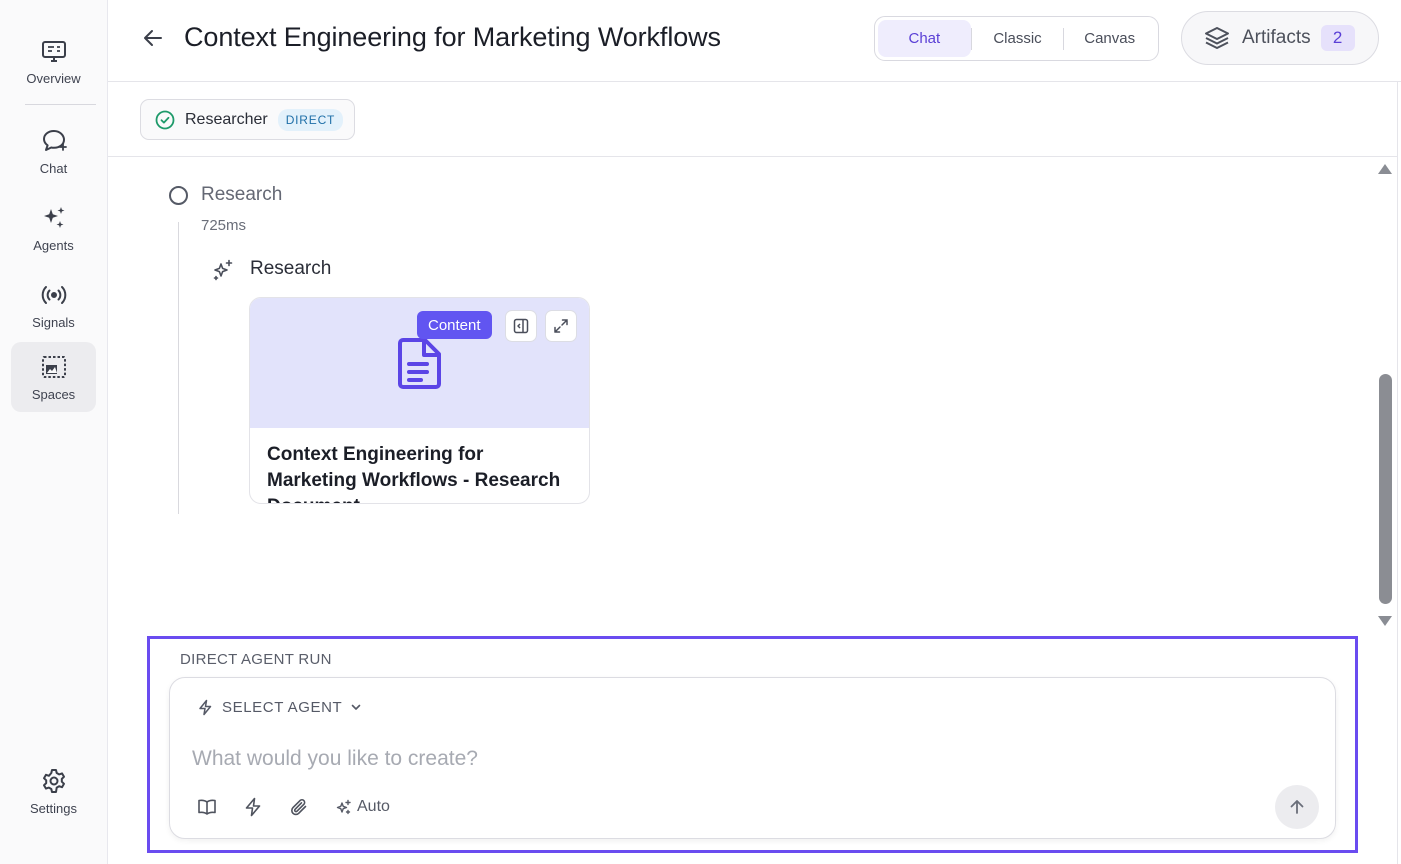 The image size is (1401, 864). I want to click on view-tab-canvas: Canvas, so click(1109, 38).